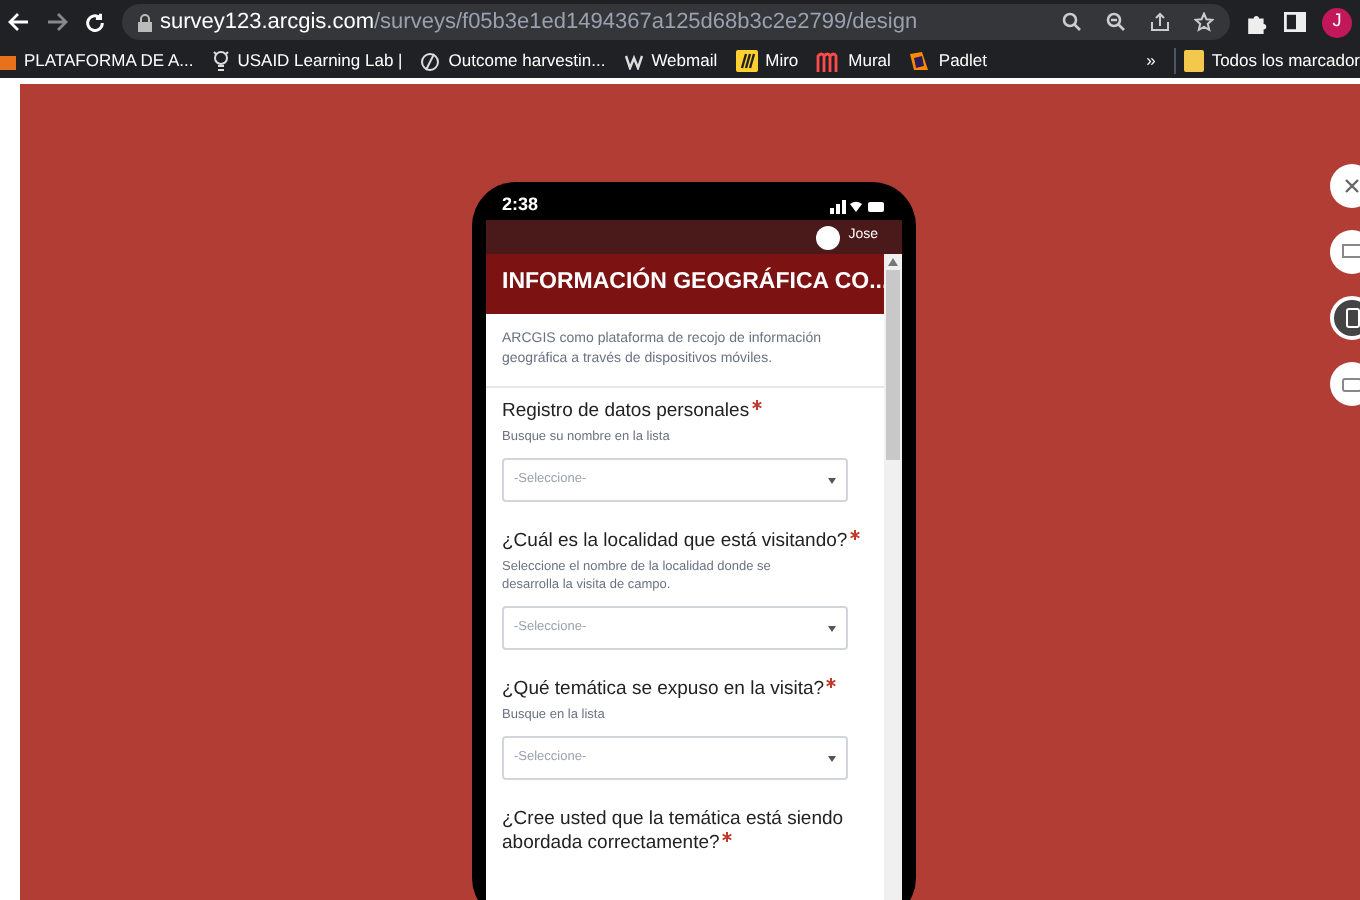 This screenshot has height=900, width=1360. What do you see at coordinates (674, 832) in the screenshot?
I see `question-label: ¿Cree usted que la temática está siendo abordada correctamente?` at bounding box center [674, 832].